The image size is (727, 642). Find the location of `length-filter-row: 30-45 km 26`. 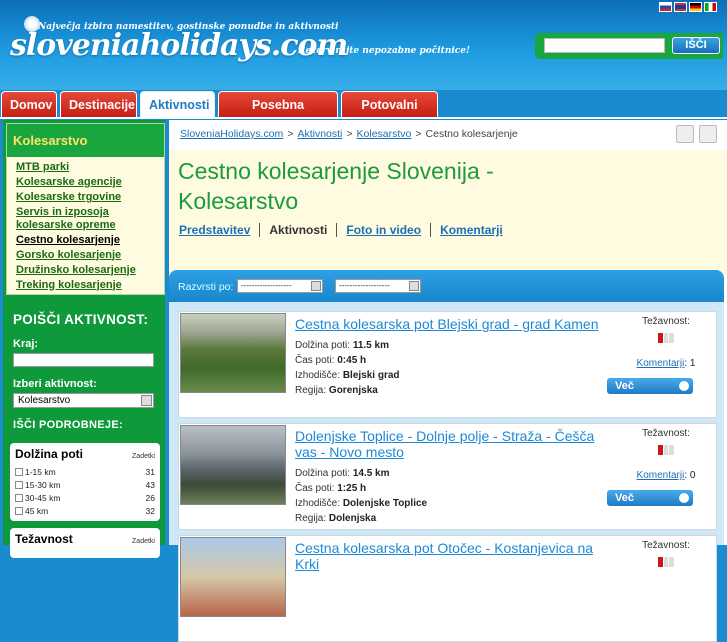

length-filter-row: 30-45 km 26 is located at coordinates (85, 497).